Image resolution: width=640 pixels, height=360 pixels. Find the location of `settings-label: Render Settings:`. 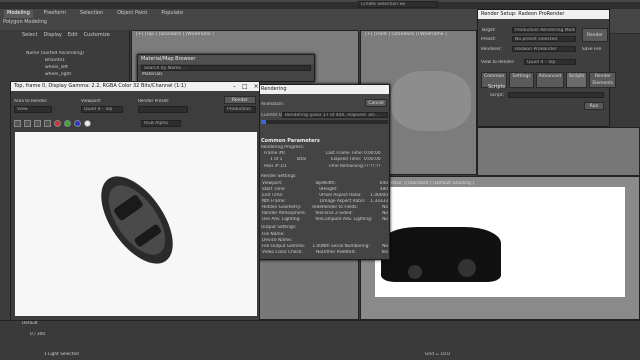

settings-label: Render Settings: is located at coordinates (279, 176).